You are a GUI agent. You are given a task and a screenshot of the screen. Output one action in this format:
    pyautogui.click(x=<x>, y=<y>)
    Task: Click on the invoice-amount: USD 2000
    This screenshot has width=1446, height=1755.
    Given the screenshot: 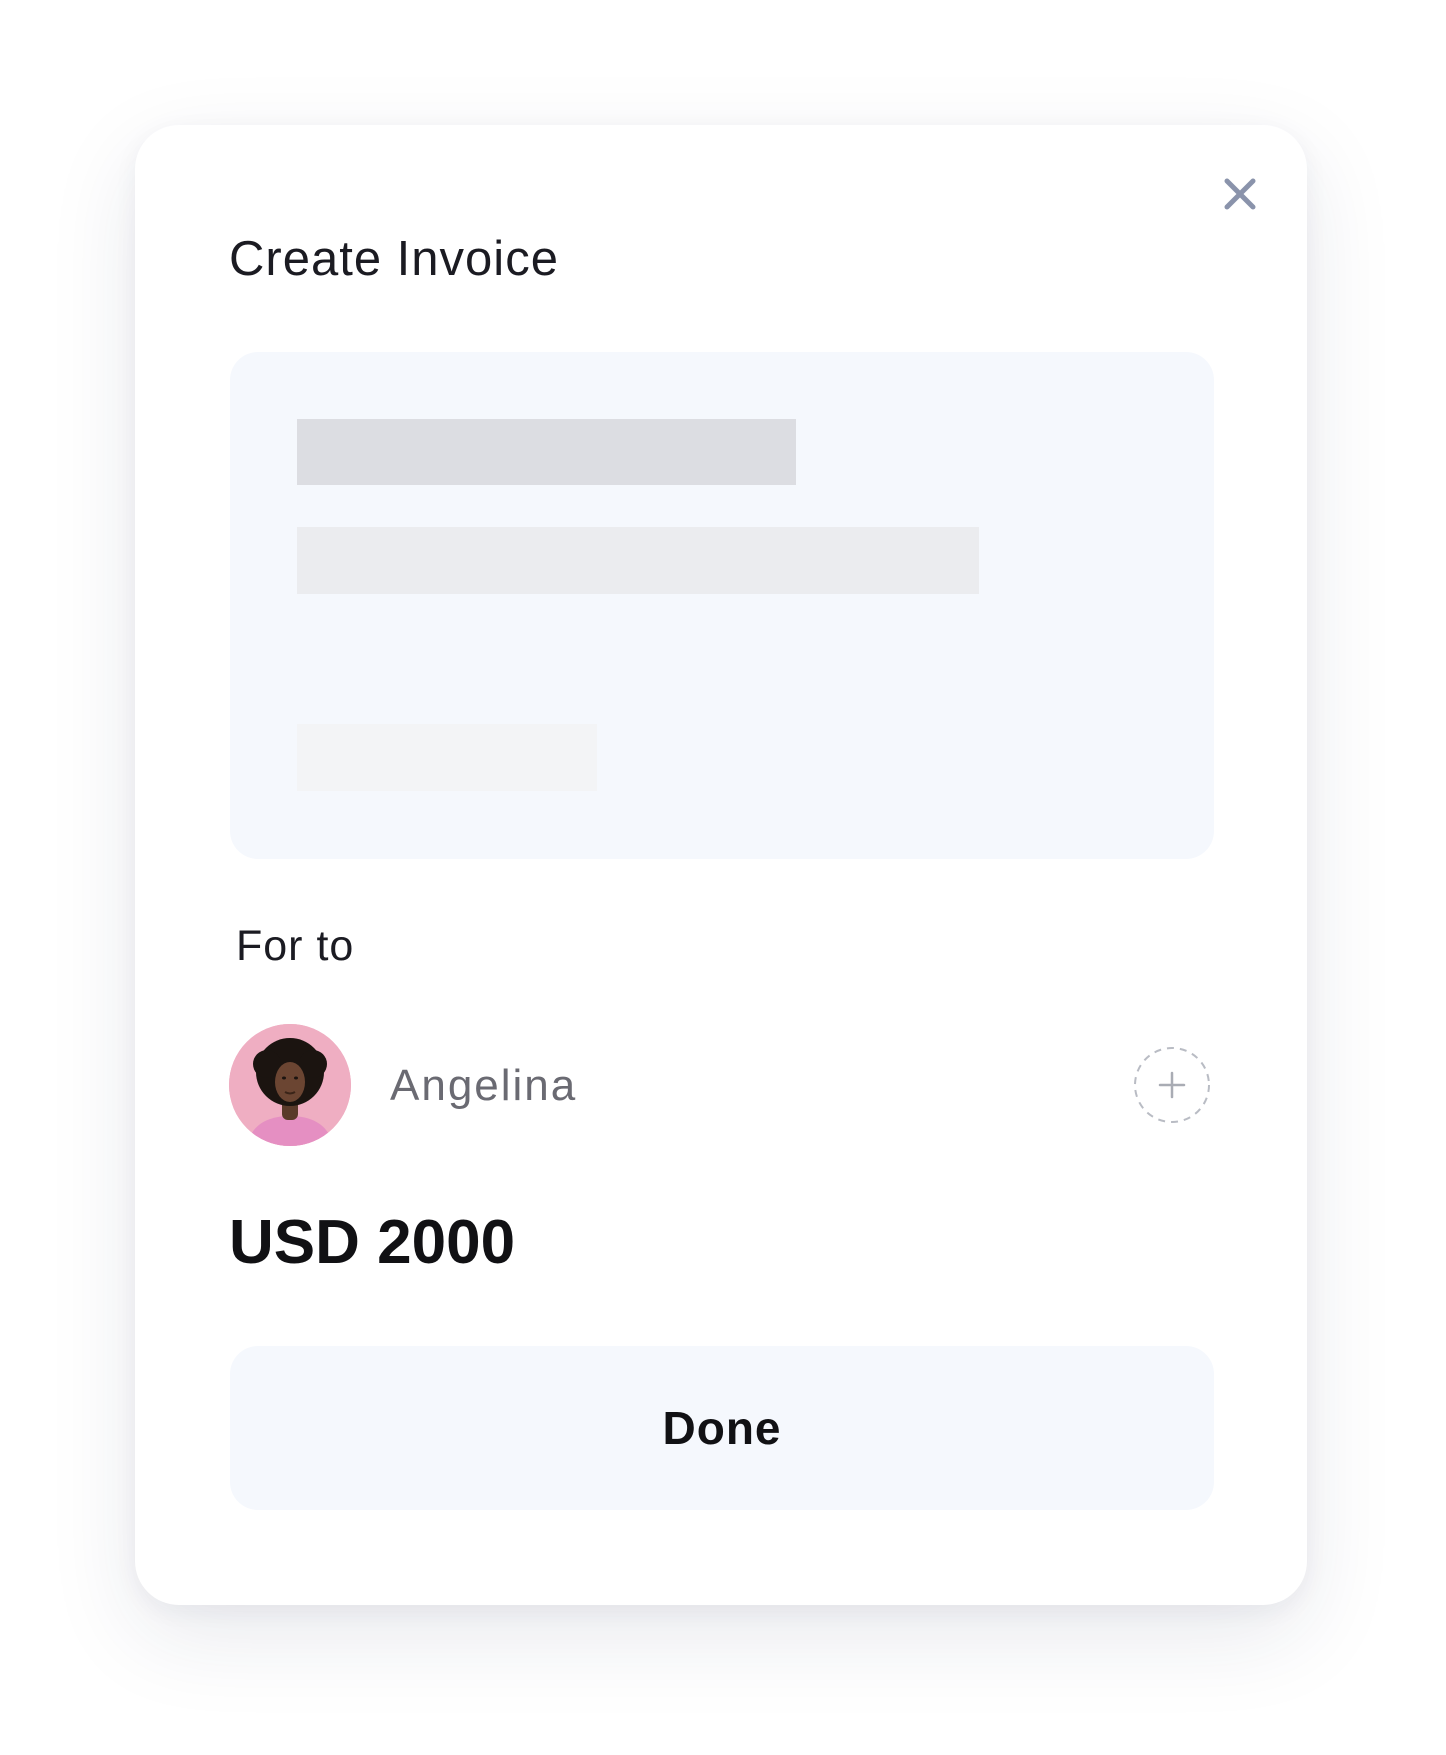 What is the action you would take?
    pyautogui.click(x=372, y=1242)
    